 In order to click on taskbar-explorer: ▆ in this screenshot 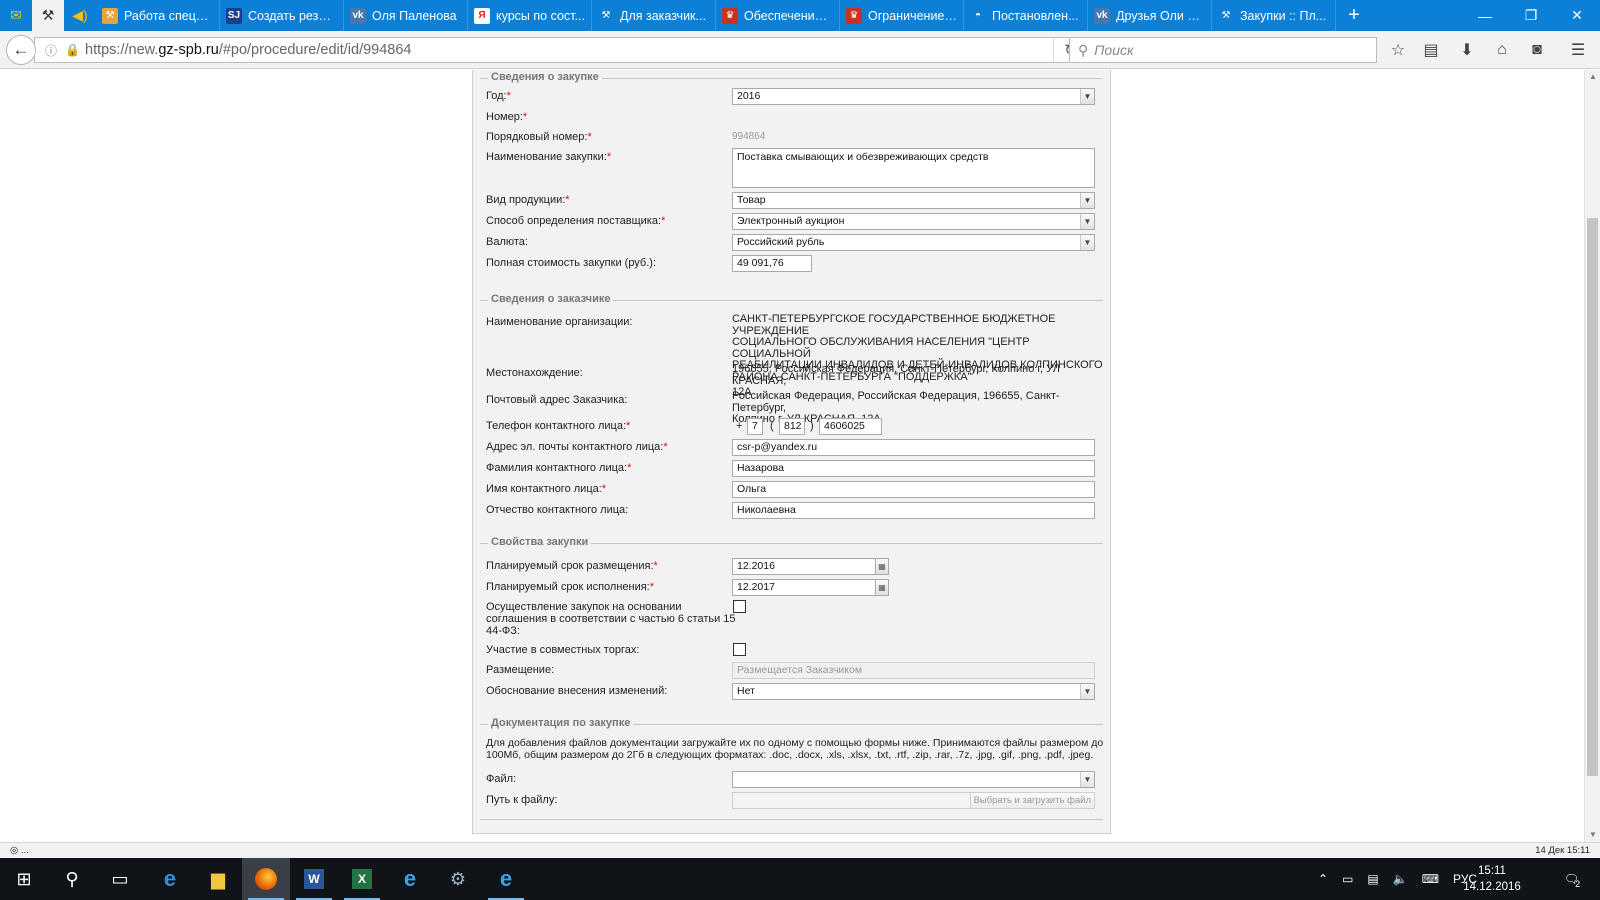, I will do `click(218, 879)`.